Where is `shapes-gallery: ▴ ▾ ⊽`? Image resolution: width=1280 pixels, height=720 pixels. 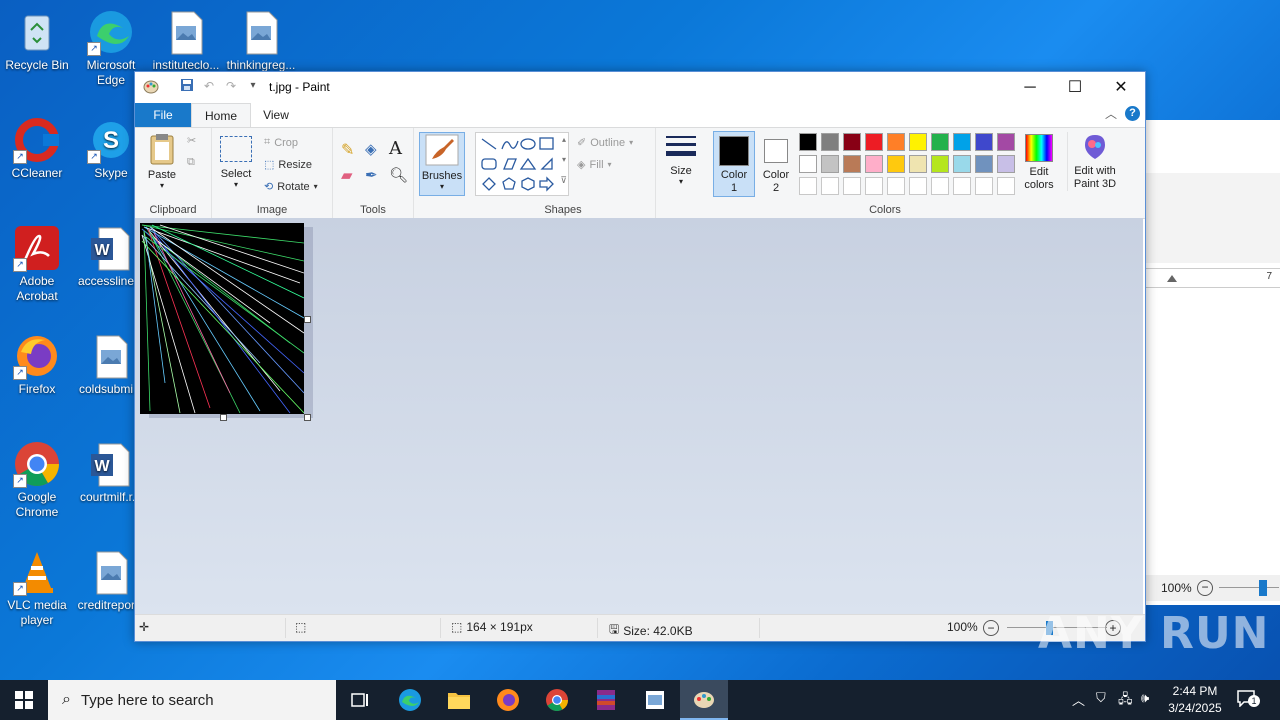
shapes-gallery: ▴ ▾ ⊽ is located at coordinates (522, 164).